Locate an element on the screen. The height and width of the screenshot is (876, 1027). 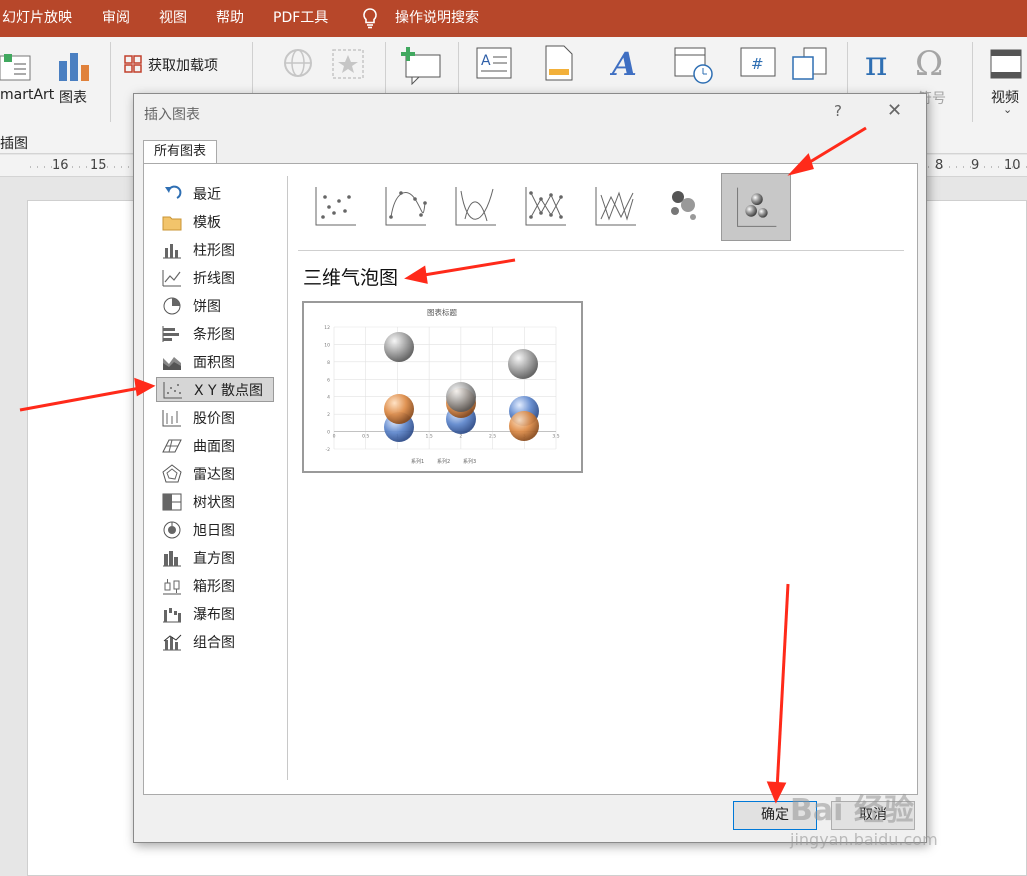
chart-icon is located at coordinates (74, 66).